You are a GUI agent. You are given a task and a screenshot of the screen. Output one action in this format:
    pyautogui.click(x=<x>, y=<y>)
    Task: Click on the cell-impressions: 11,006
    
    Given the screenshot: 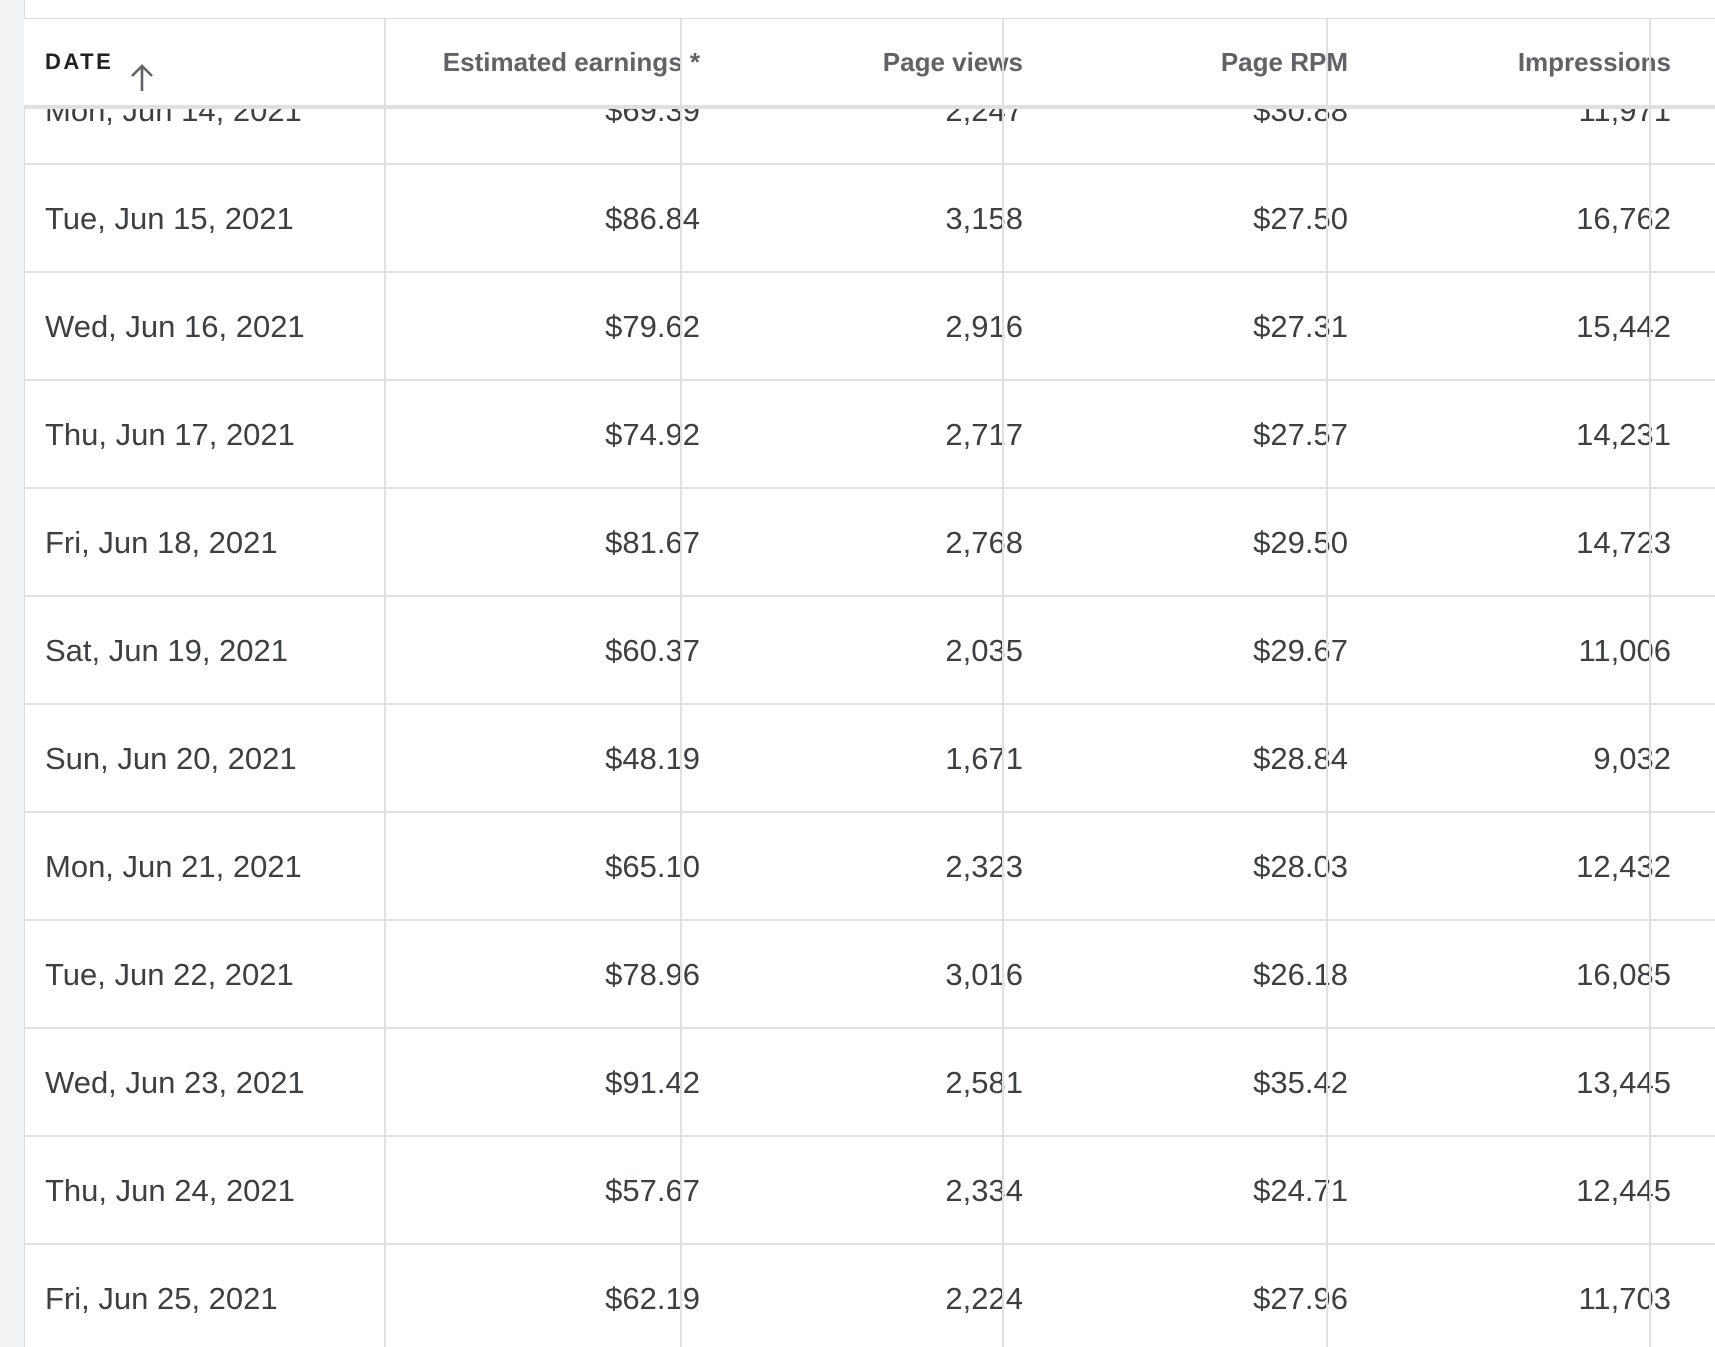 What is the action you would take?
    pyautogui.click(x=1624, y=650)
    